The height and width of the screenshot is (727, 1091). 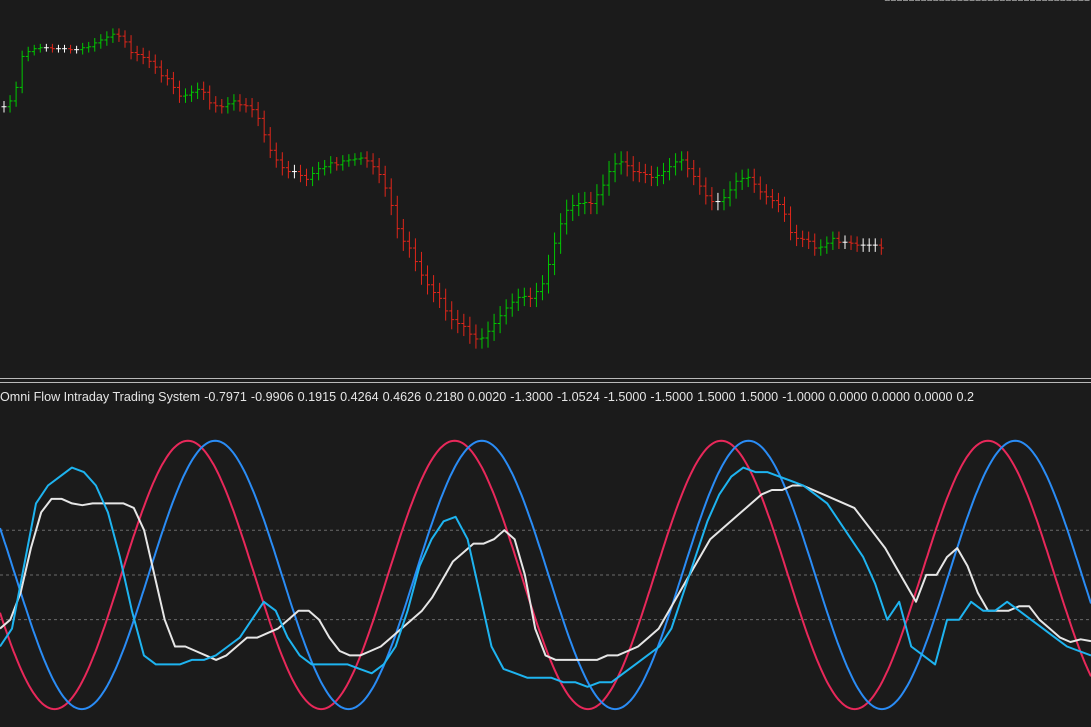 I want to click on indicator-value: 0.1915, so click(x=317, y=397).